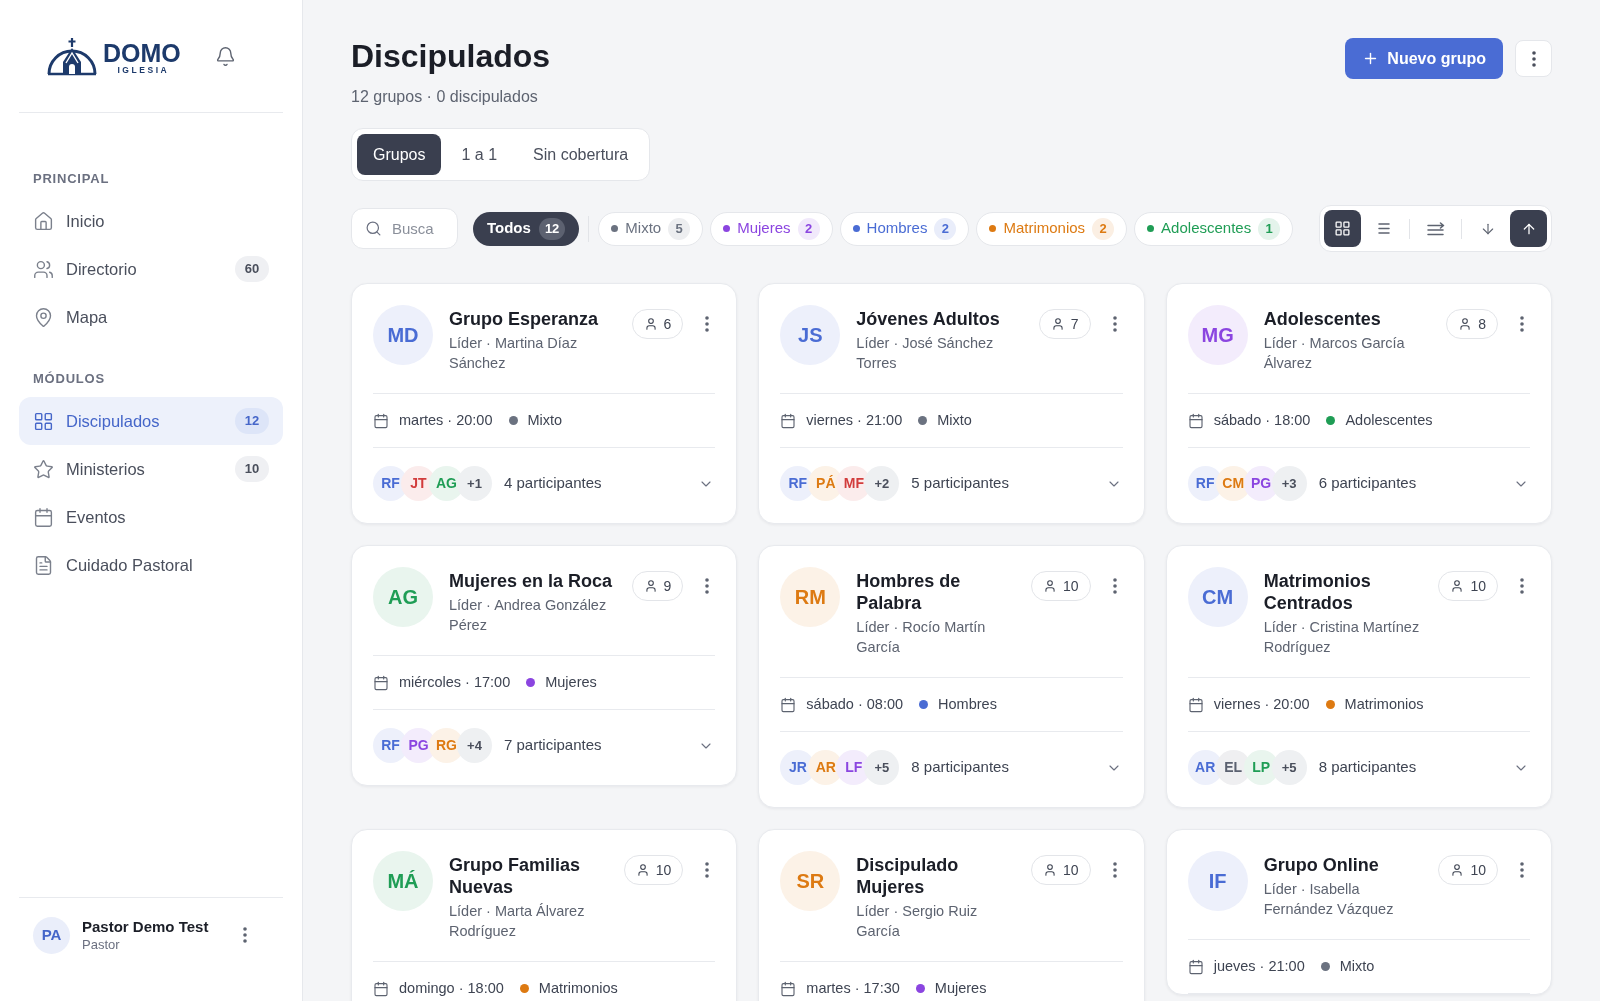  What do you see at coordinates (1217, 881) in the screenshot?
I see `group-avatar: IF` at bounding box center [1217, 881].